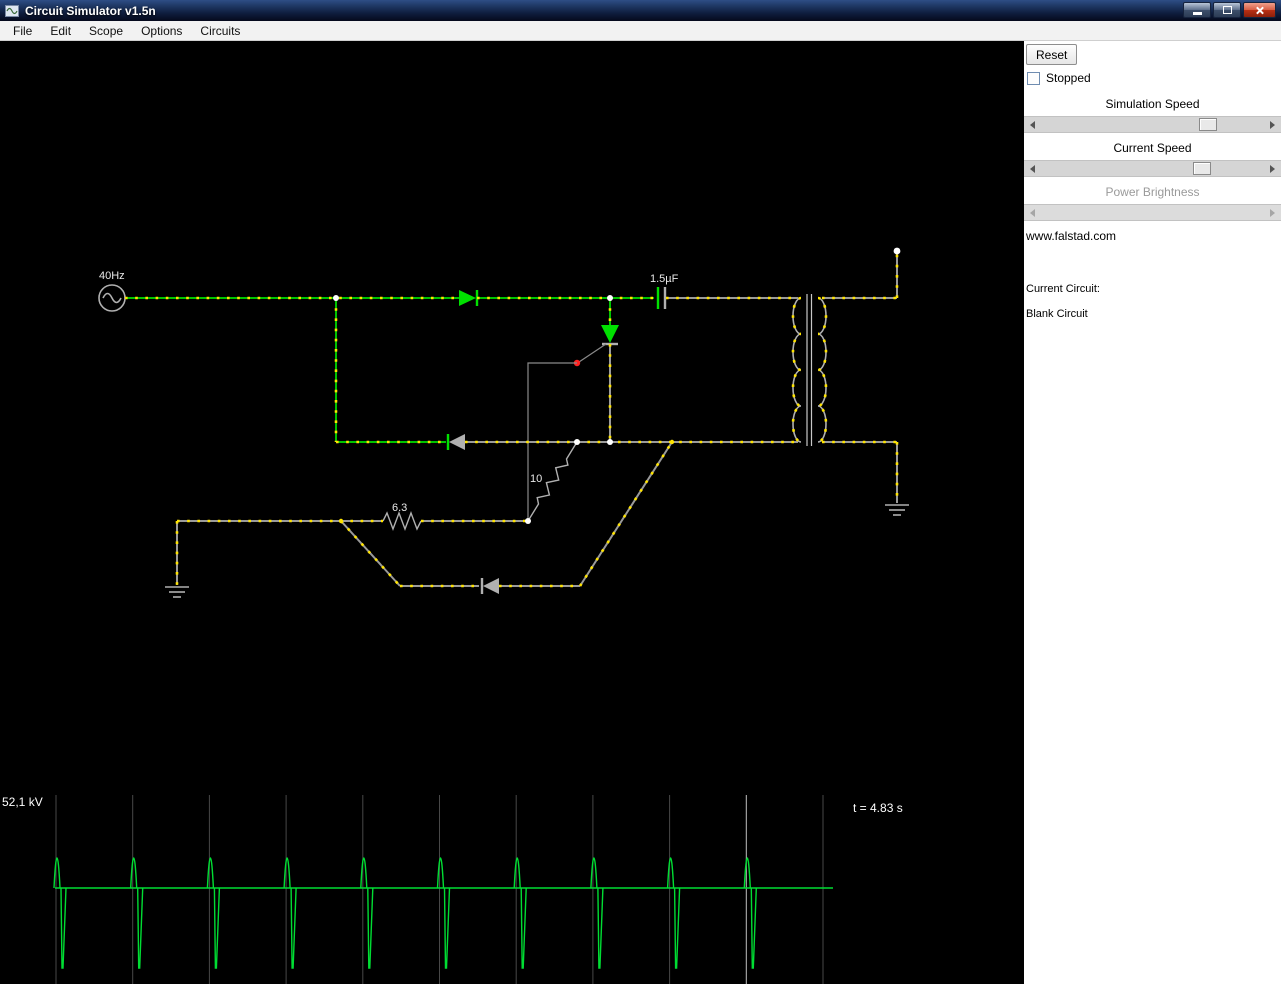  What do you see at coordinates (1063, 289) in the screenshot?
I see `current-circuit-label: Current Circuit:` at bounding box center [1063, 289].